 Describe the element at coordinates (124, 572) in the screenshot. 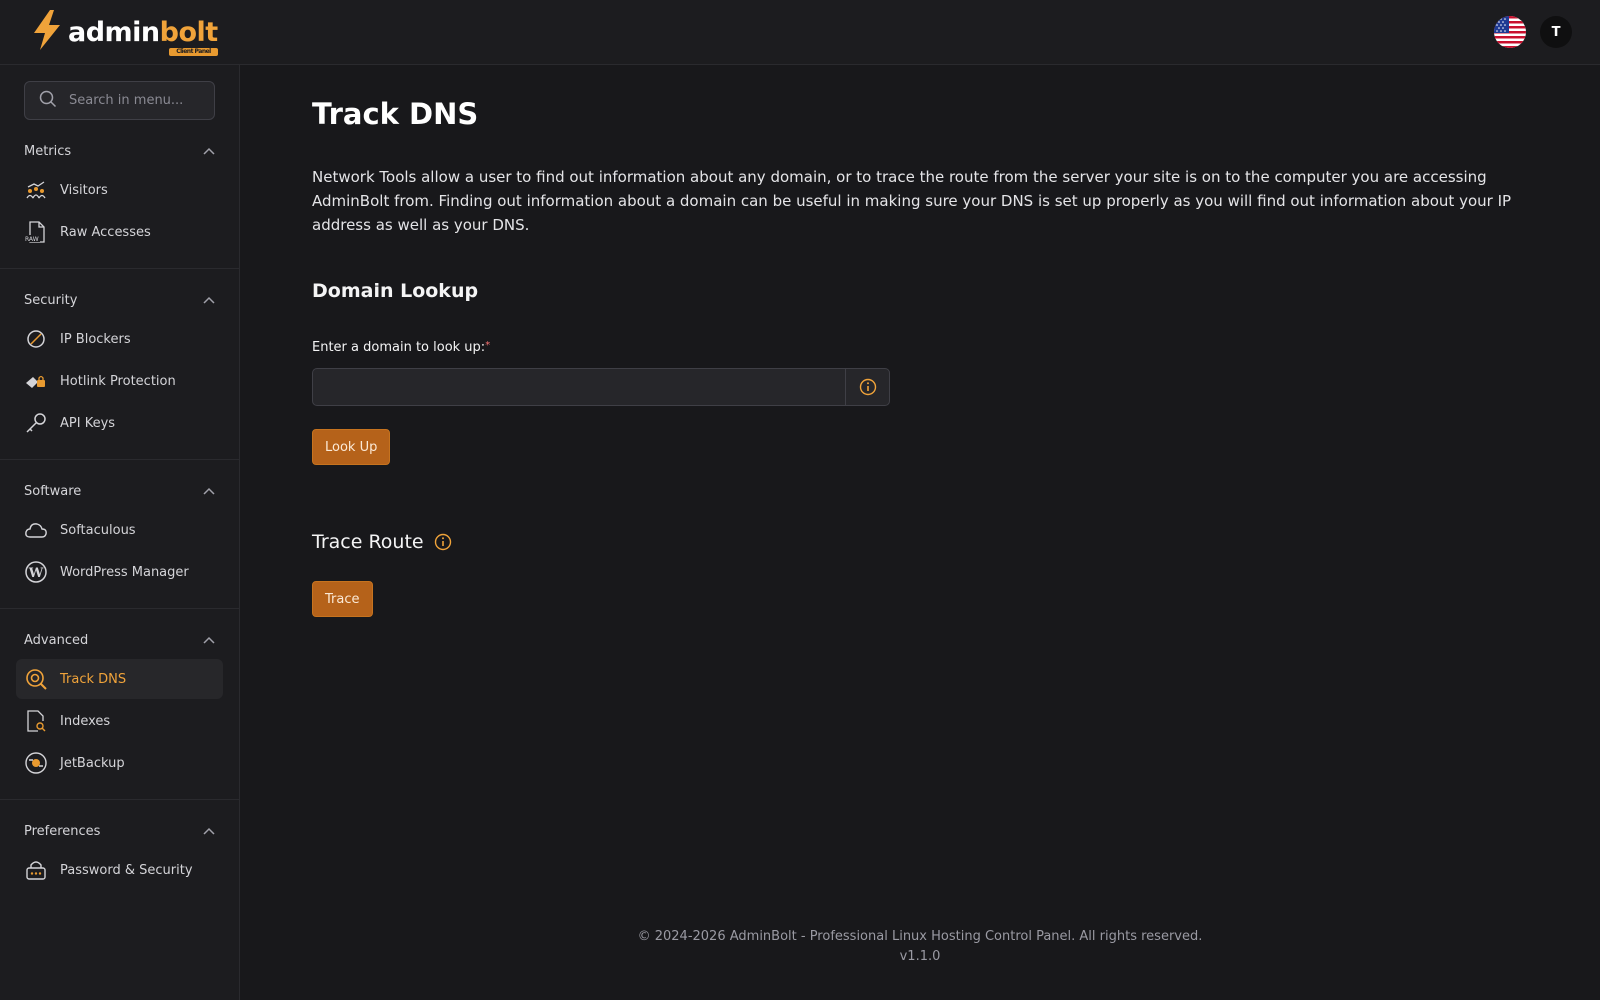

I see `sidebar-item-label: WordPress Manager` at that location.